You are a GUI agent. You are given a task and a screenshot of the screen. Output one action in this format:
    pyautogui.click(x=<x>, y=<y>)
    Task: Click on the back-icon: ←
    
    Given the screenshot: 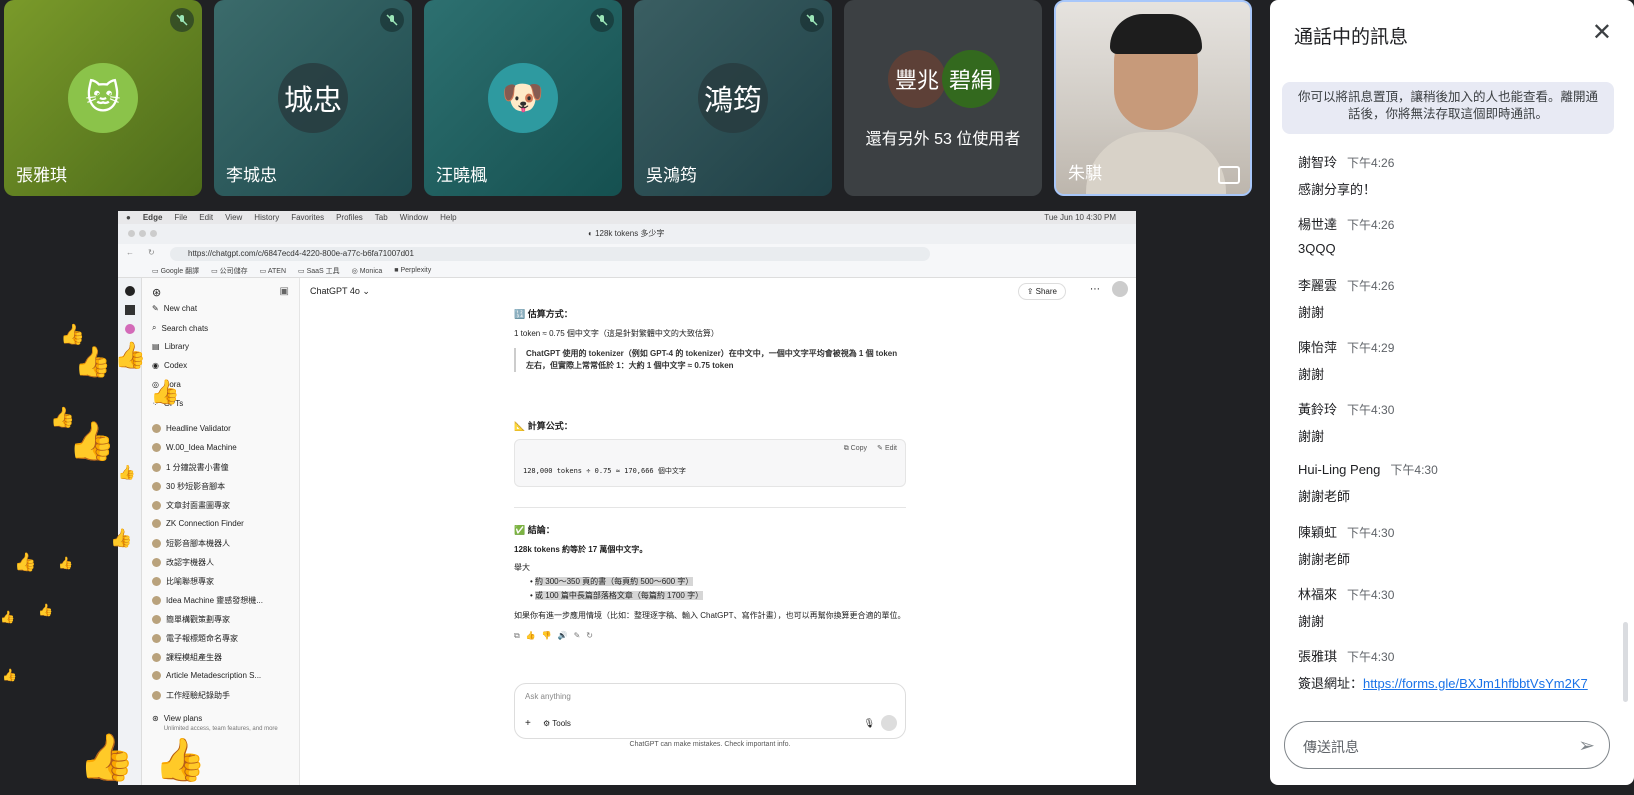 What is the action you would take?
    pyautogui.click(x=130, y=252)
    